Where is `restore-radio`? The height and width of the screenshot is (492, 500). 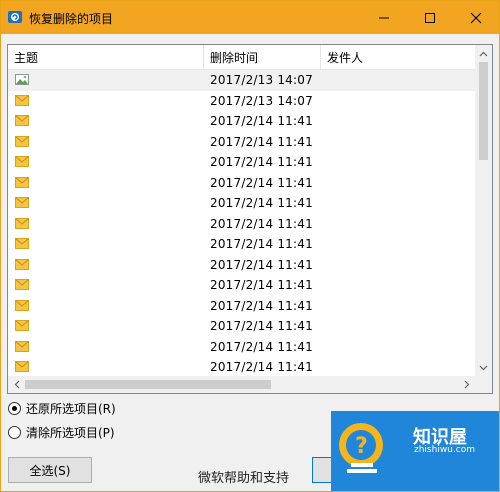
restore-radio is located at coordinates (14, 408).